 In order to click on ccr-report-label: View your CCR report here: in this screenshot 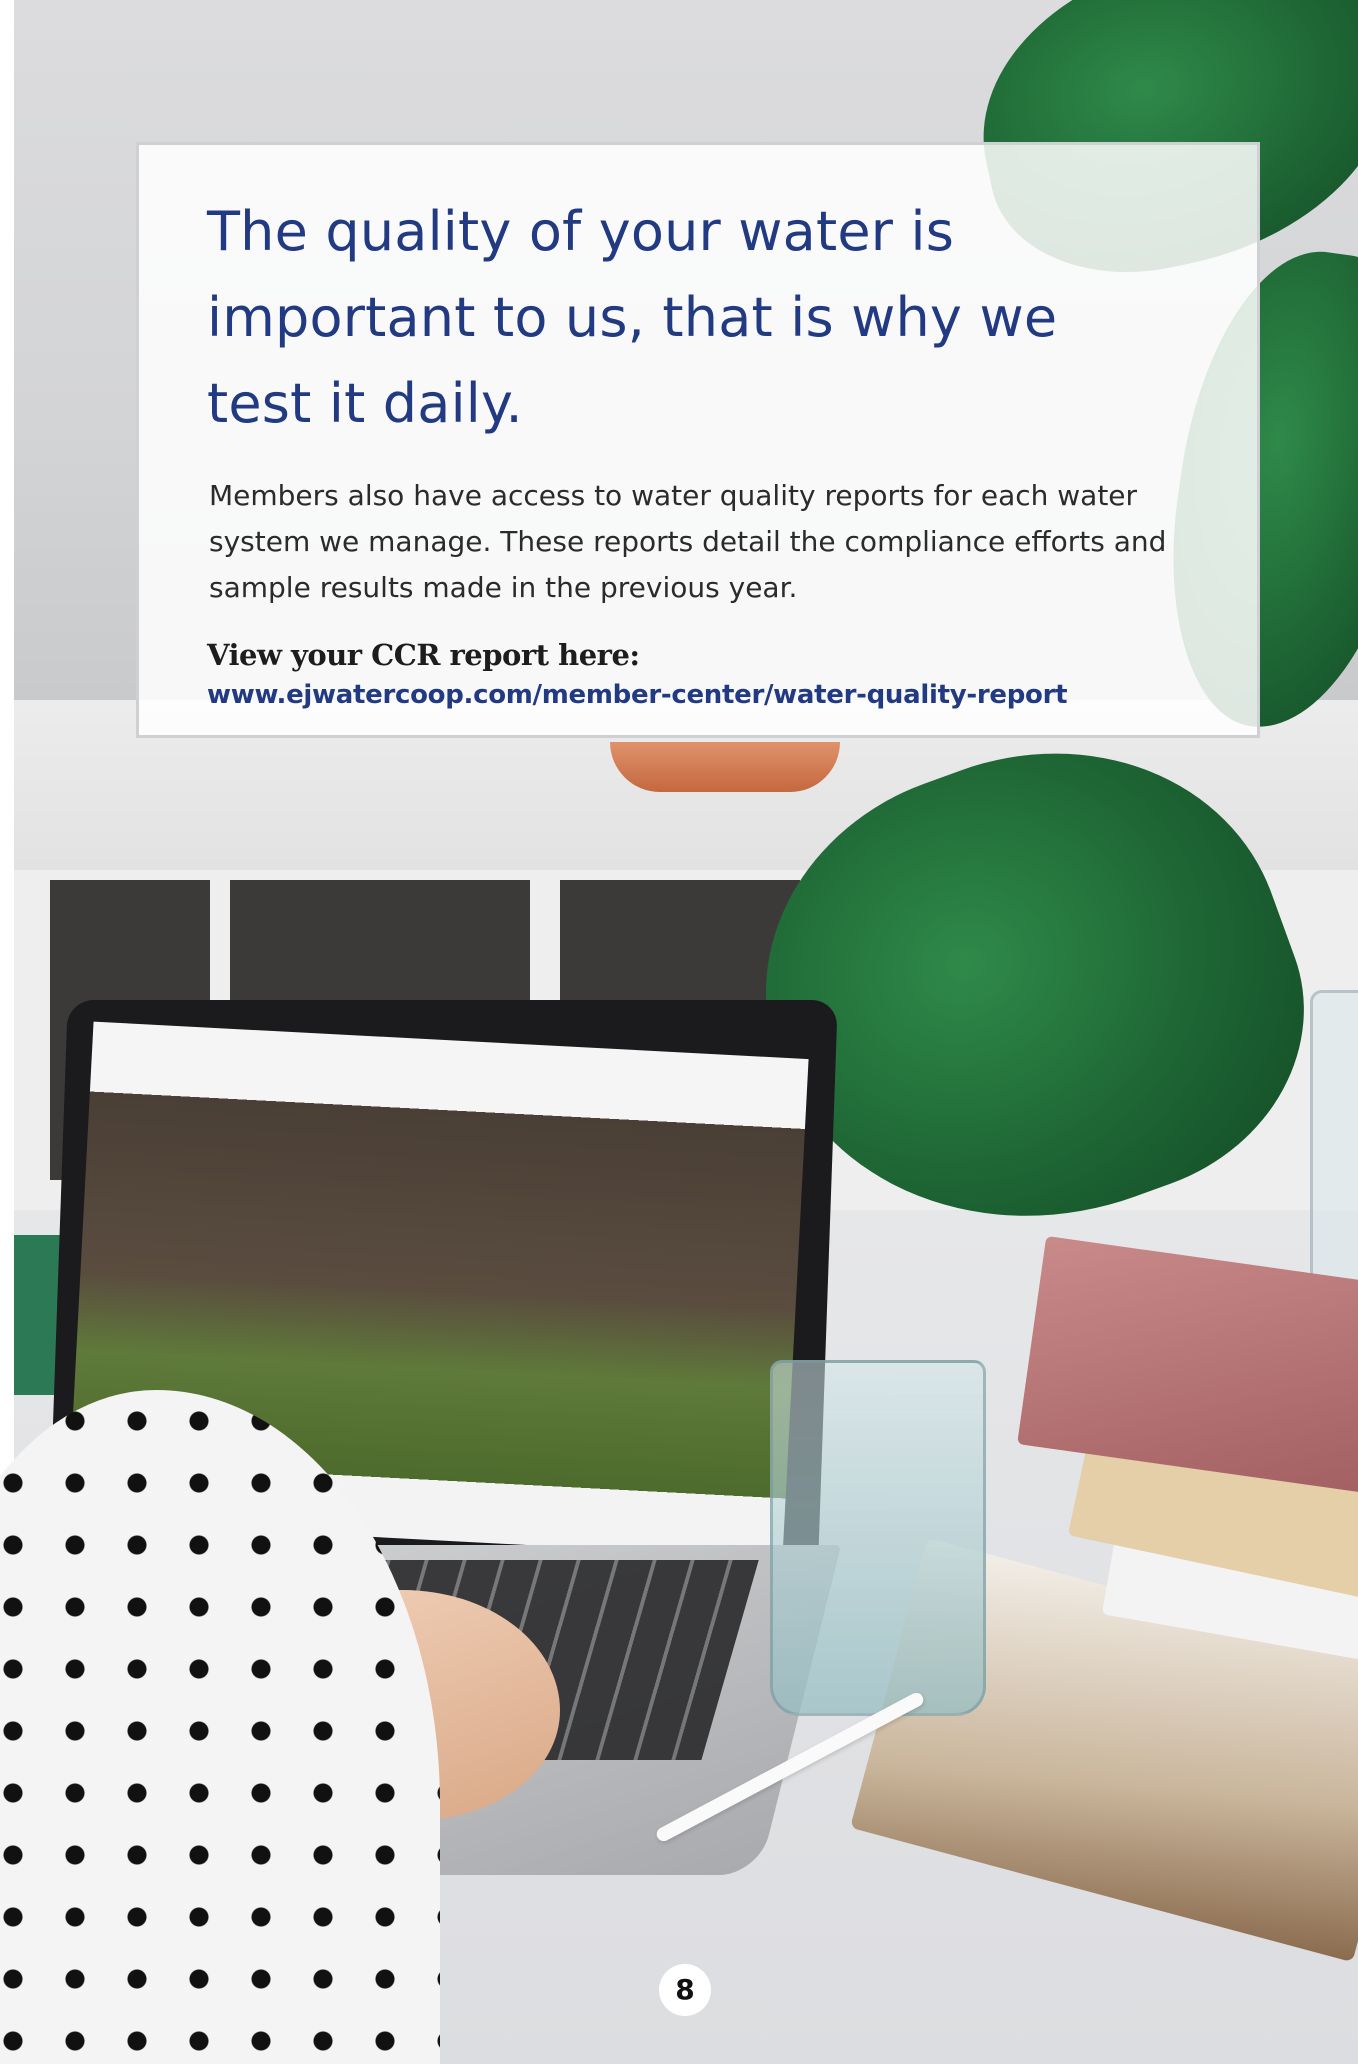, I will do `click(423, 655)`.